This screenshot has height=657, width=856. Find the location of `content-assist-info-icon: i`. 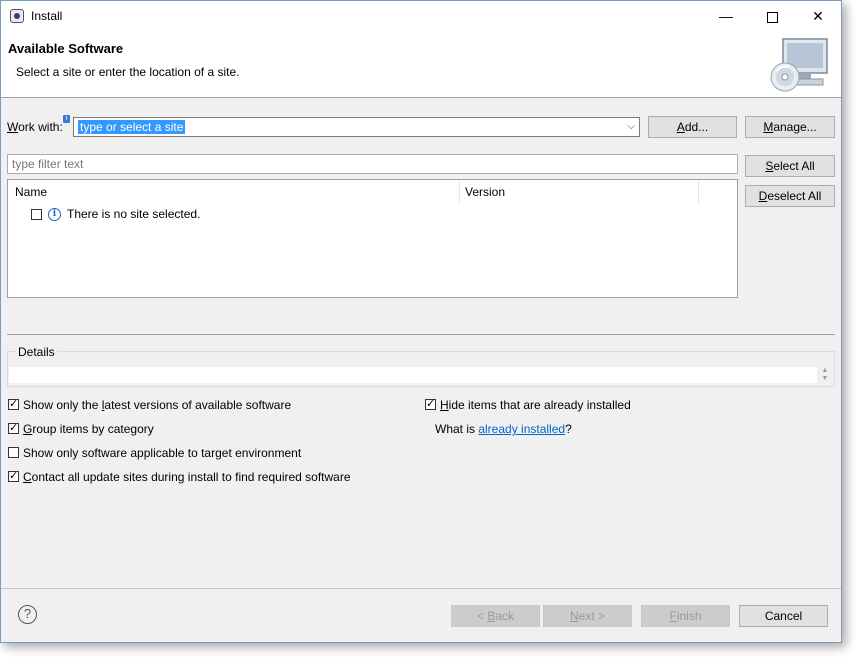

content-assist-info-icon: i is located at coordinates (66, 119).